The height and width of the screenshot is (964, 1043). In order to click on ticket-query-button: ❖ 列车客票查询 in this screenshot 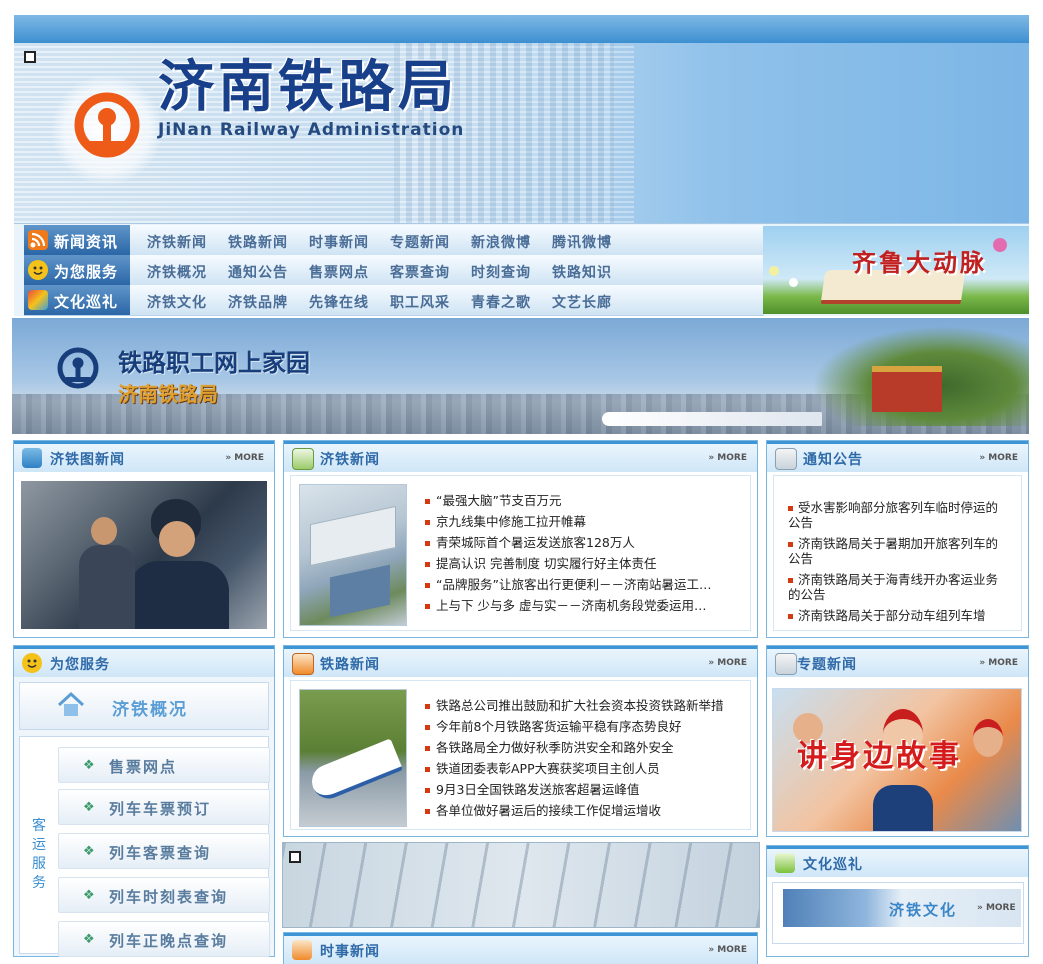, I will do `click(164, 851)`.